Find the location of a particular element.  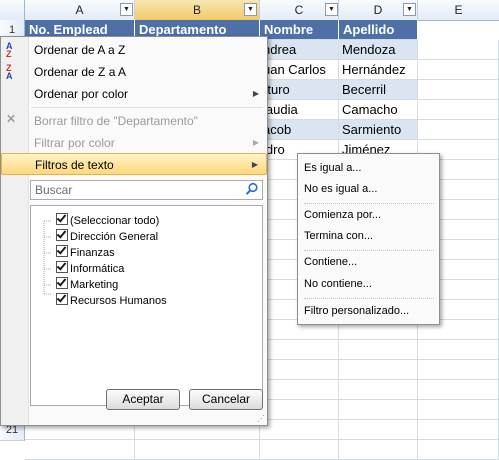

filter-option: Marketing is located at coordinates (87, 285).